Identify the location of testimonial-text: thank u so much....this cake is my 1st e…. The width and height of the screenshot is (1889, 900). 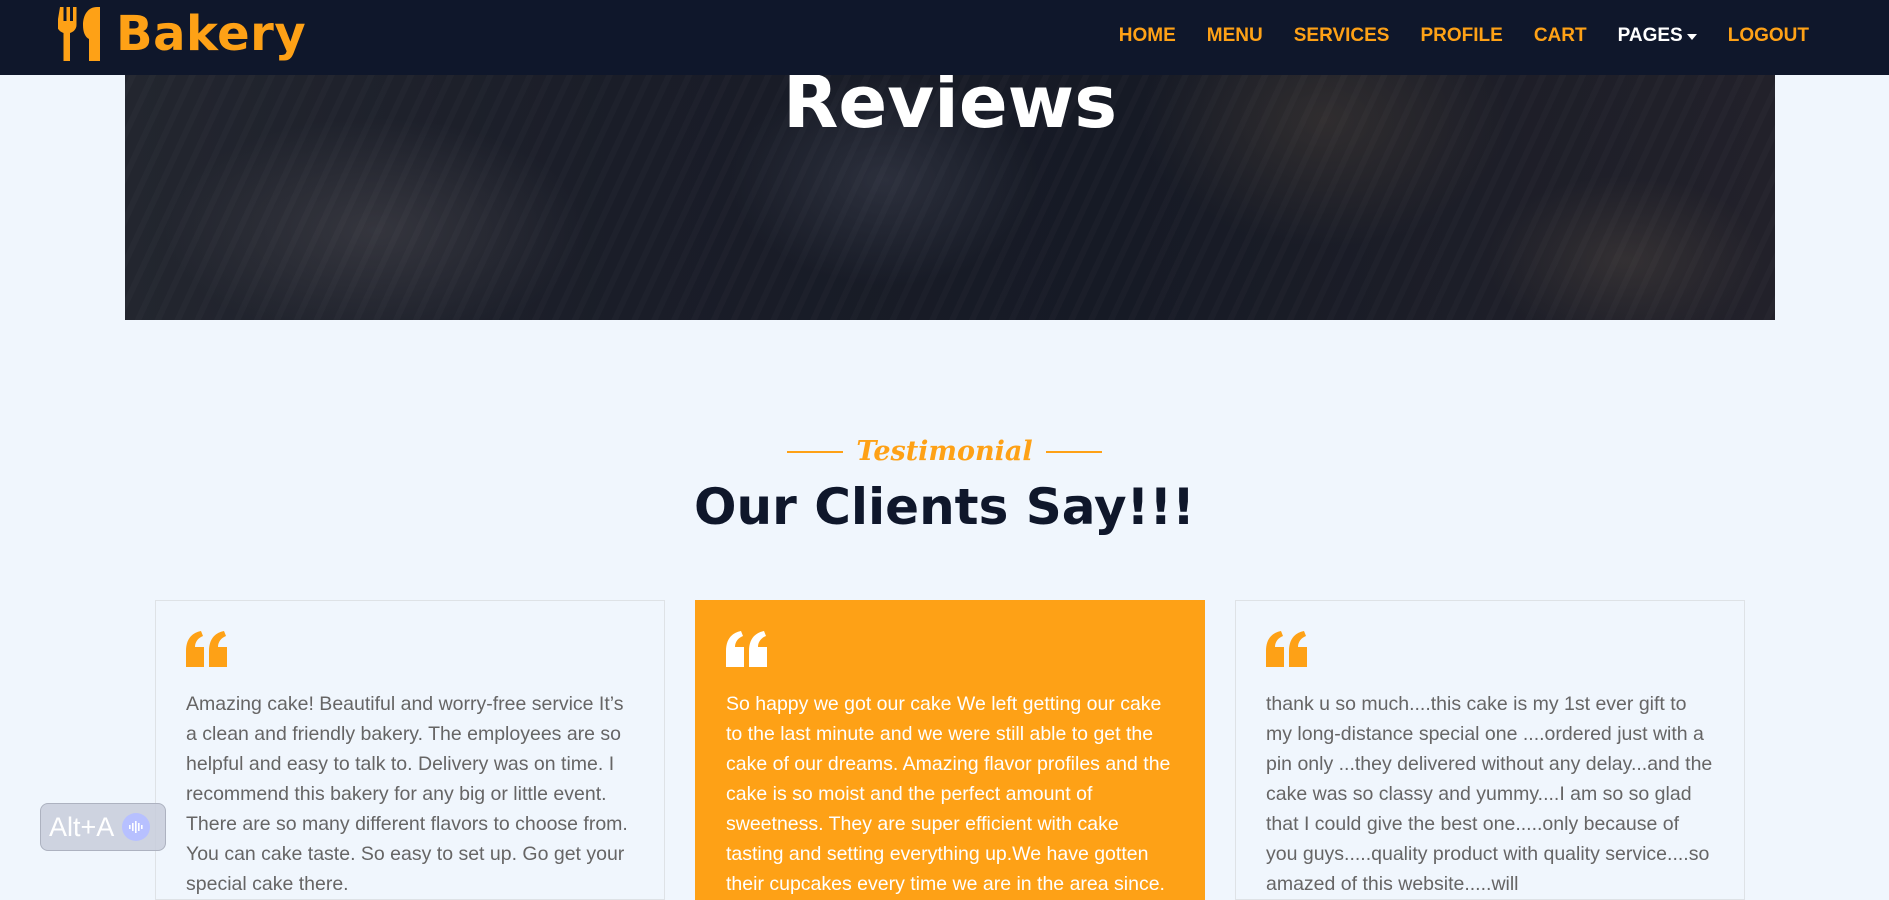
(1489, 794).